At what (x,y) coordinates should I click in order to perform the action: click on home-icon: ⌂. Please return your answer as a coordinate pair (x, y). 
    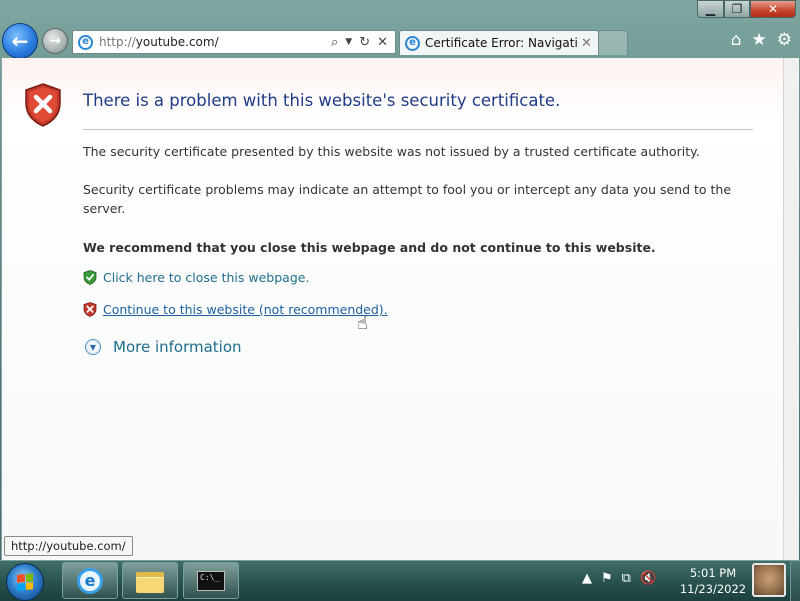
    Looking at the image, I should click on (736, 40).